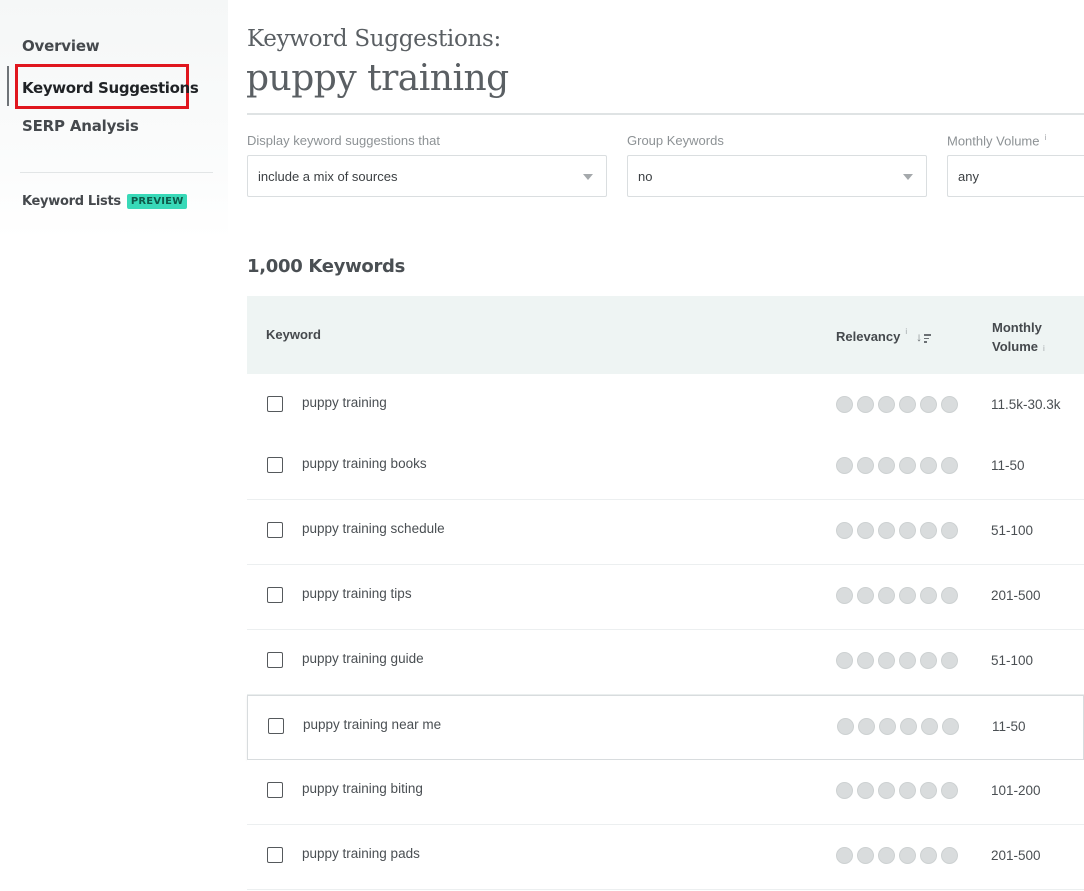 The image size is (1084, 891). What do you see at coordinates (665, 406) in the screenshot?
I see `table-row: puppy training 11.5k-30.3k` at bounding box center [665, 406].